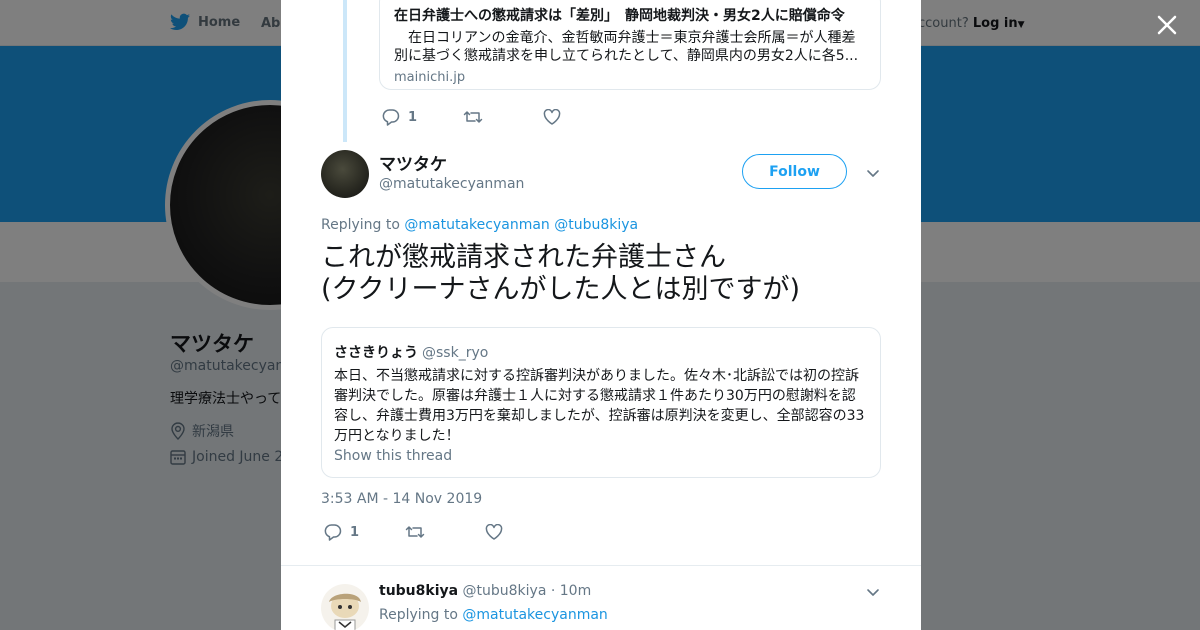 The width and height of the screenshot is (1200, 630). Describe the element at coordinates (534, 615) in the screenshot. I see `reply-replying-link: @matutakecyanman` at that location.